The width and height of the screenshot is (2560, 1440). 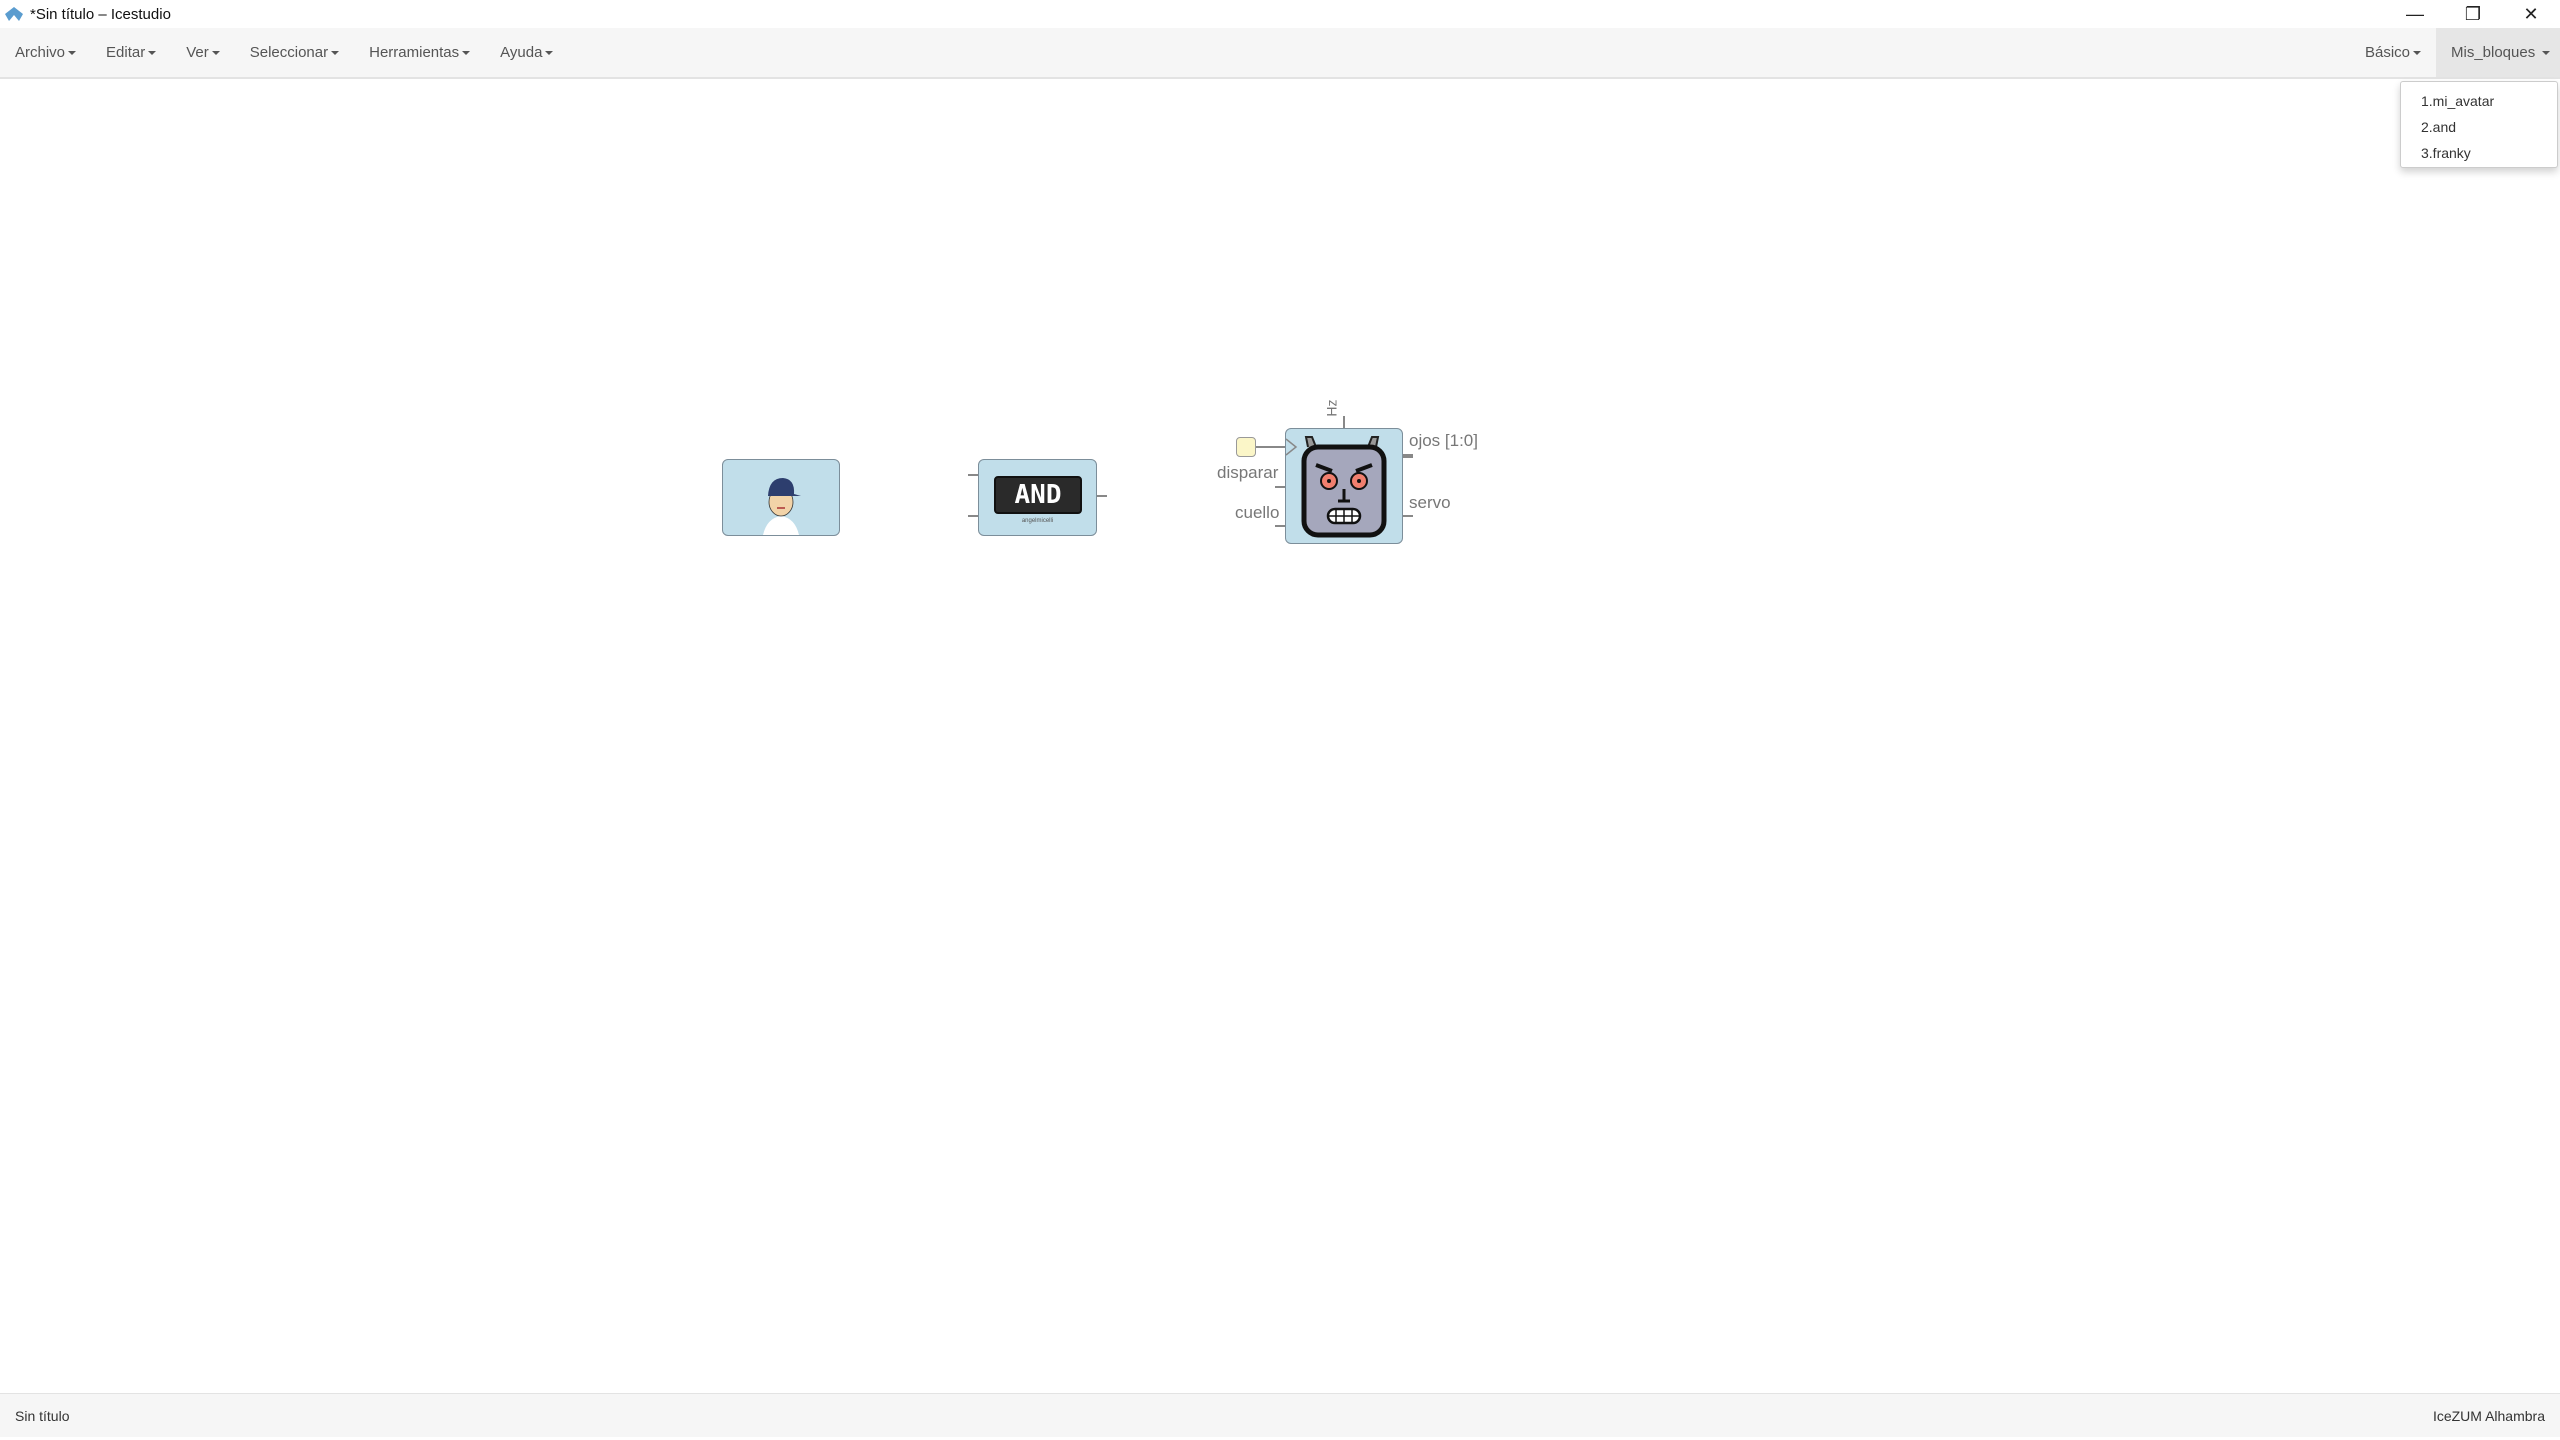 I want to click on and-chip-icon: AND, so click(x=1038, y=495).